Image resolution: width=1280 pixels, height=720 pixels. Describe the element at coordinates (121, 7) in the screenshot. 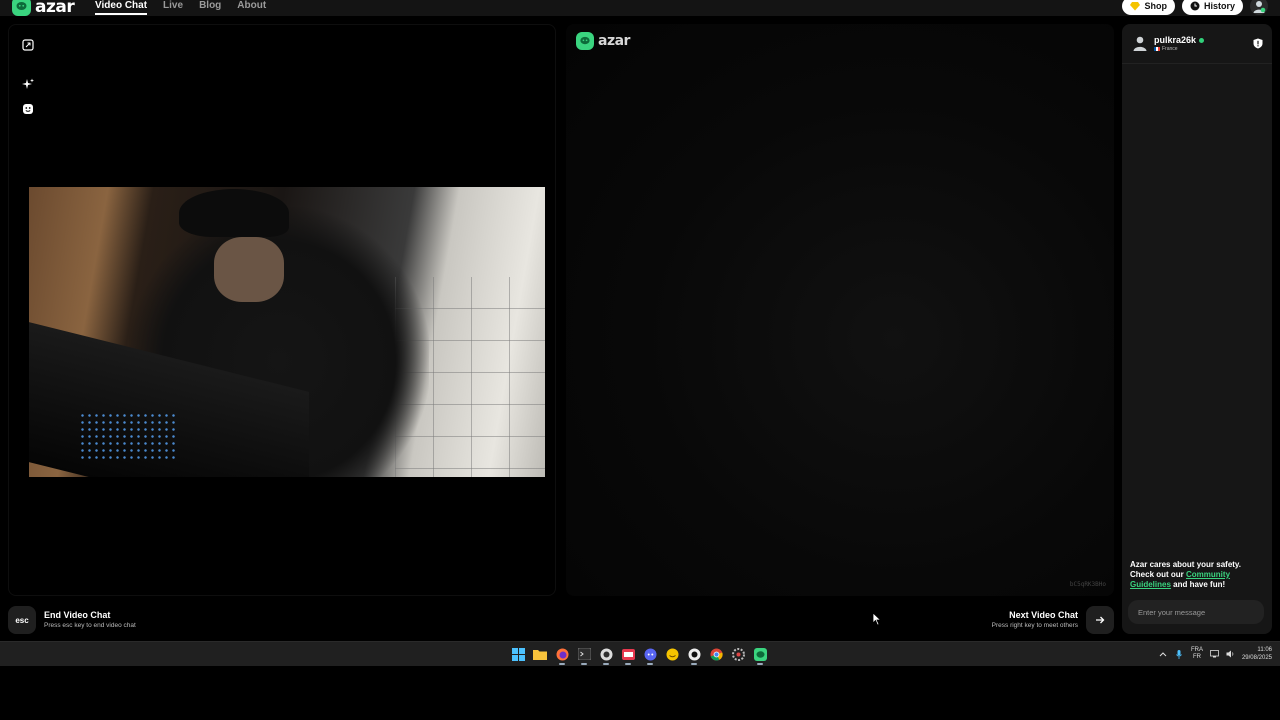

I see `nav-video-chat: Video Chat` at that location.